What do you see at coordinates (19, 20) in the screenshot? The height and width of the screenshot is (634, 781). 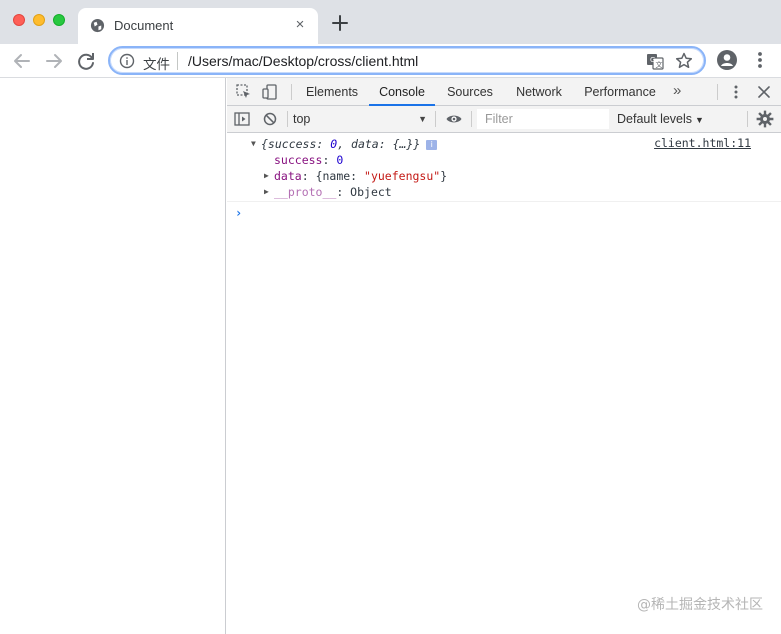 I see `close-window-button` at bounding box center [19, 20].